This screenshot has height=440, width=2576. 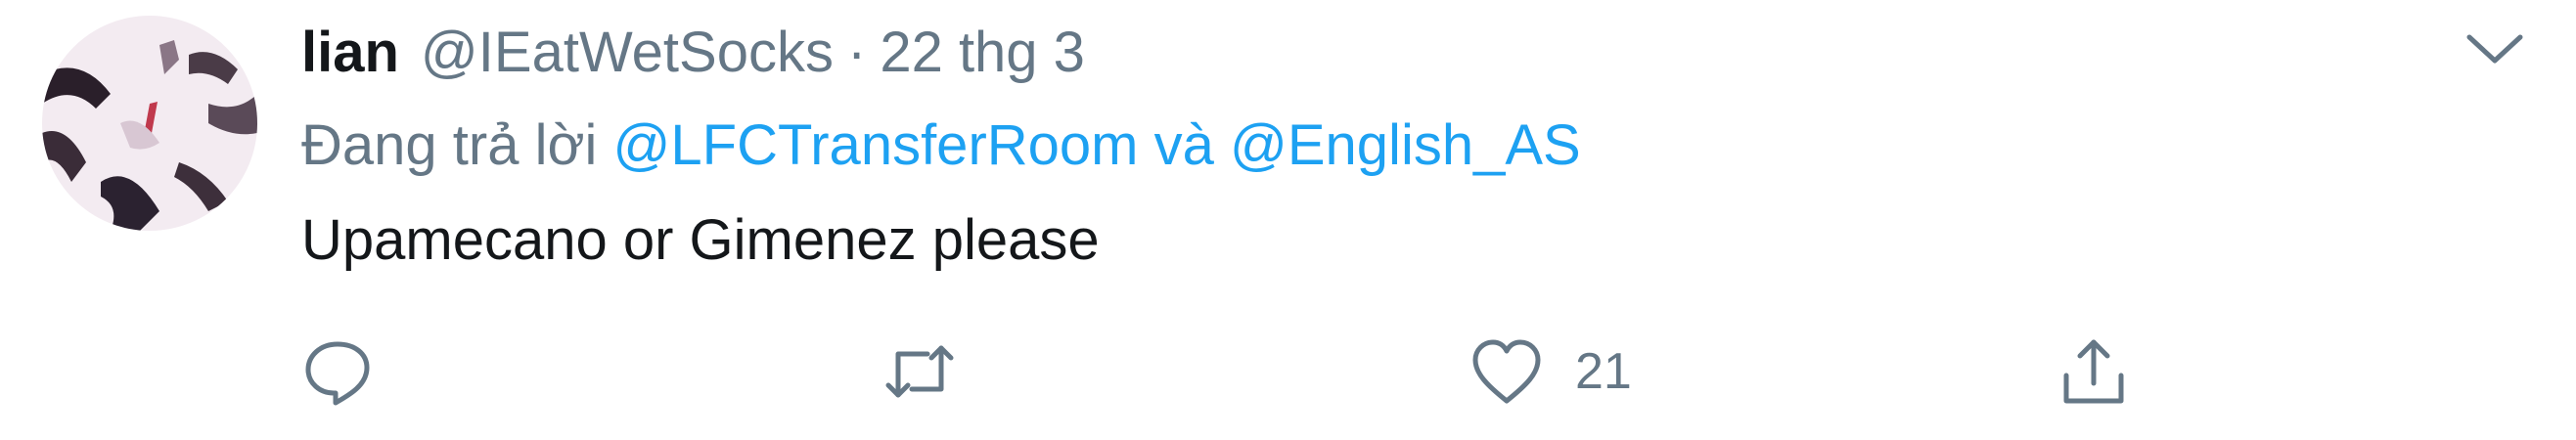 I want to click on like-count: 21, so click(x=1603, y=371).